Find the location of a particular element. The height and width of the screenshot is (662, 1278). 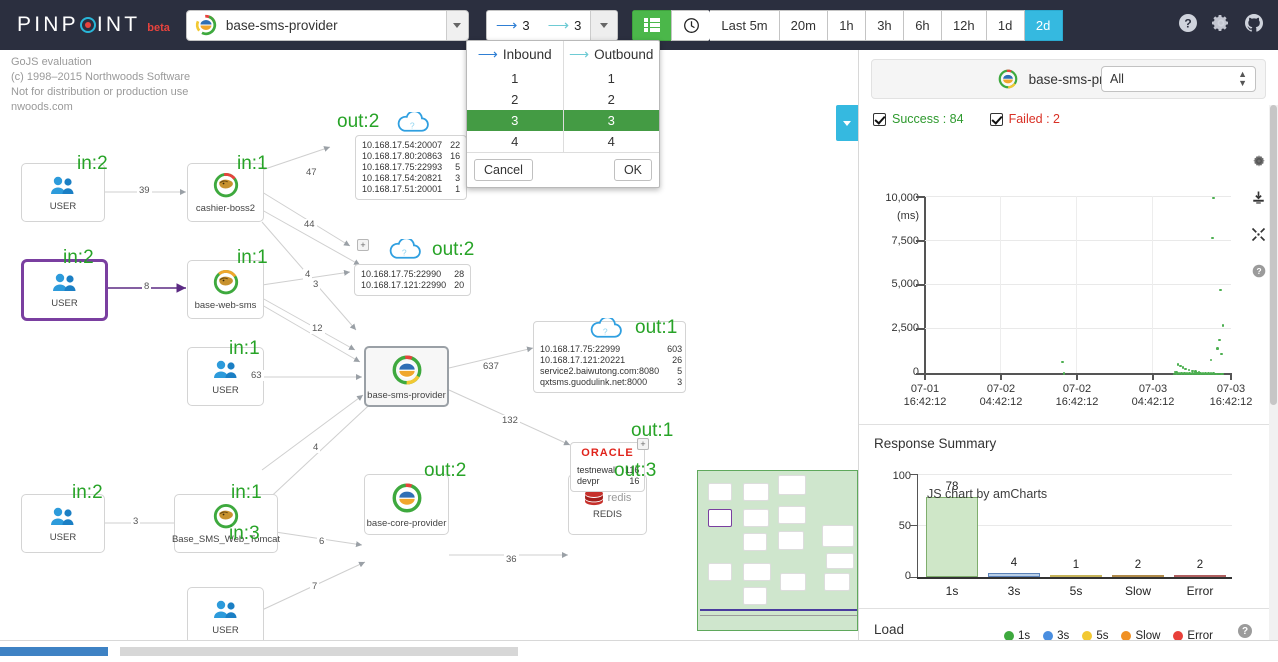

header-icon-group: ? is located at coordinates (1221, 25).